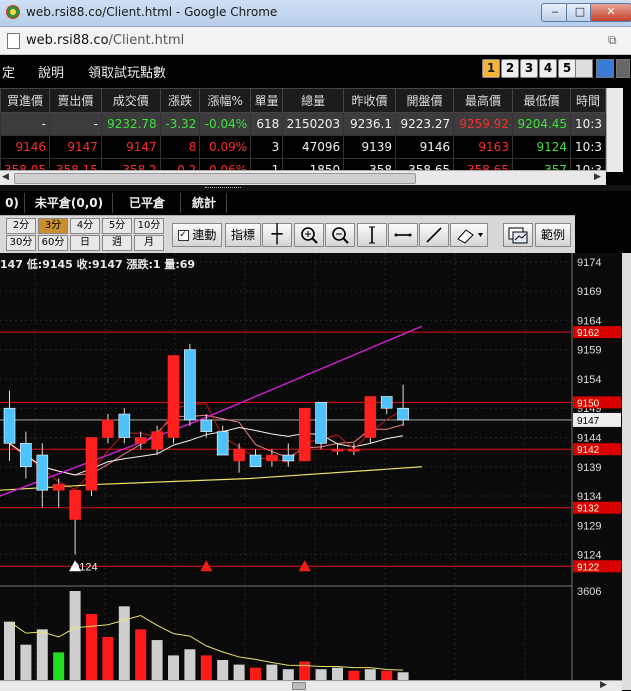 The image size is (631, 691). I want to click on page-icon, so click(13, 41).